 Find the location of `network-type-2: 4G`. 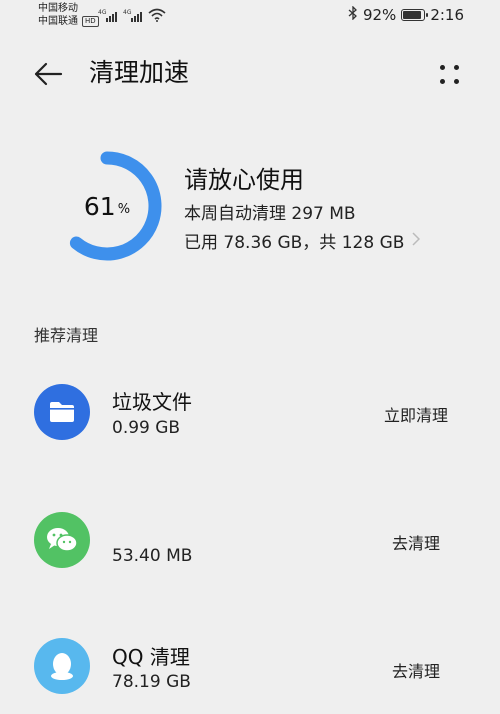

network-type-2: 4G is located at coordinates (127, 12).